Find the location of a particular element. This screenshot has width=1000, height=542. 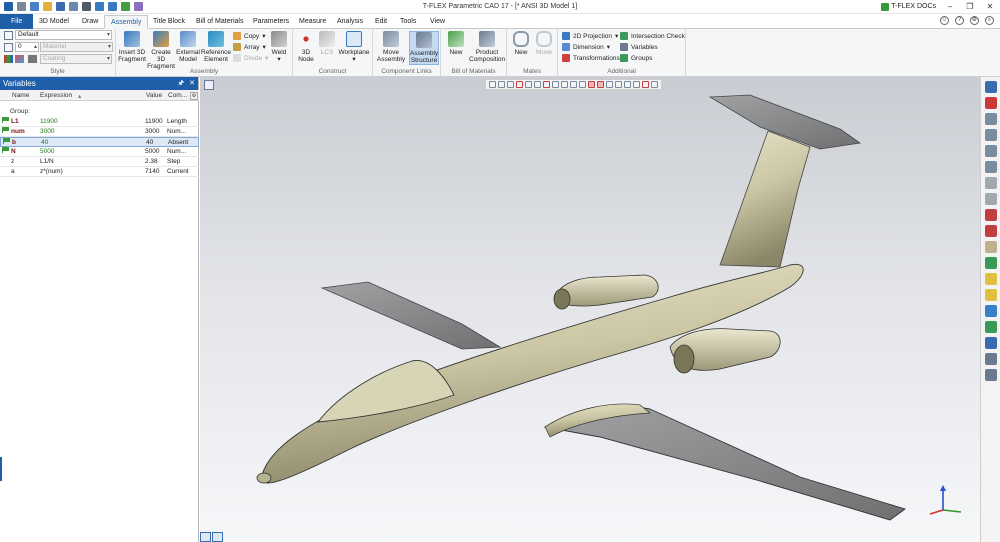

table-row: a z*(num) 7140 Current is located at coordinates (99, 172).